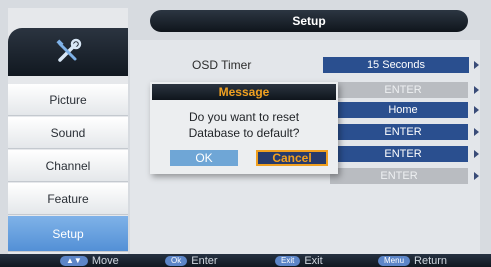 This screenshot has width=491, height=267. I want to click on cancel-button-label: Cancel, so click(292, 158).